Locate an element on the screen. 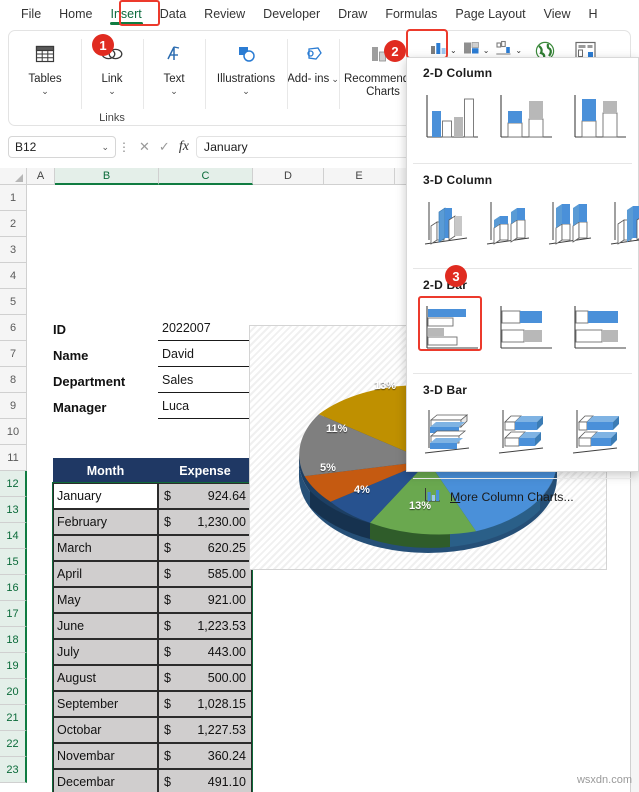 The width and height of the screenshot is (639, 792). gallery-item-3d-stacked-bar is located at coordinates (526, 436).